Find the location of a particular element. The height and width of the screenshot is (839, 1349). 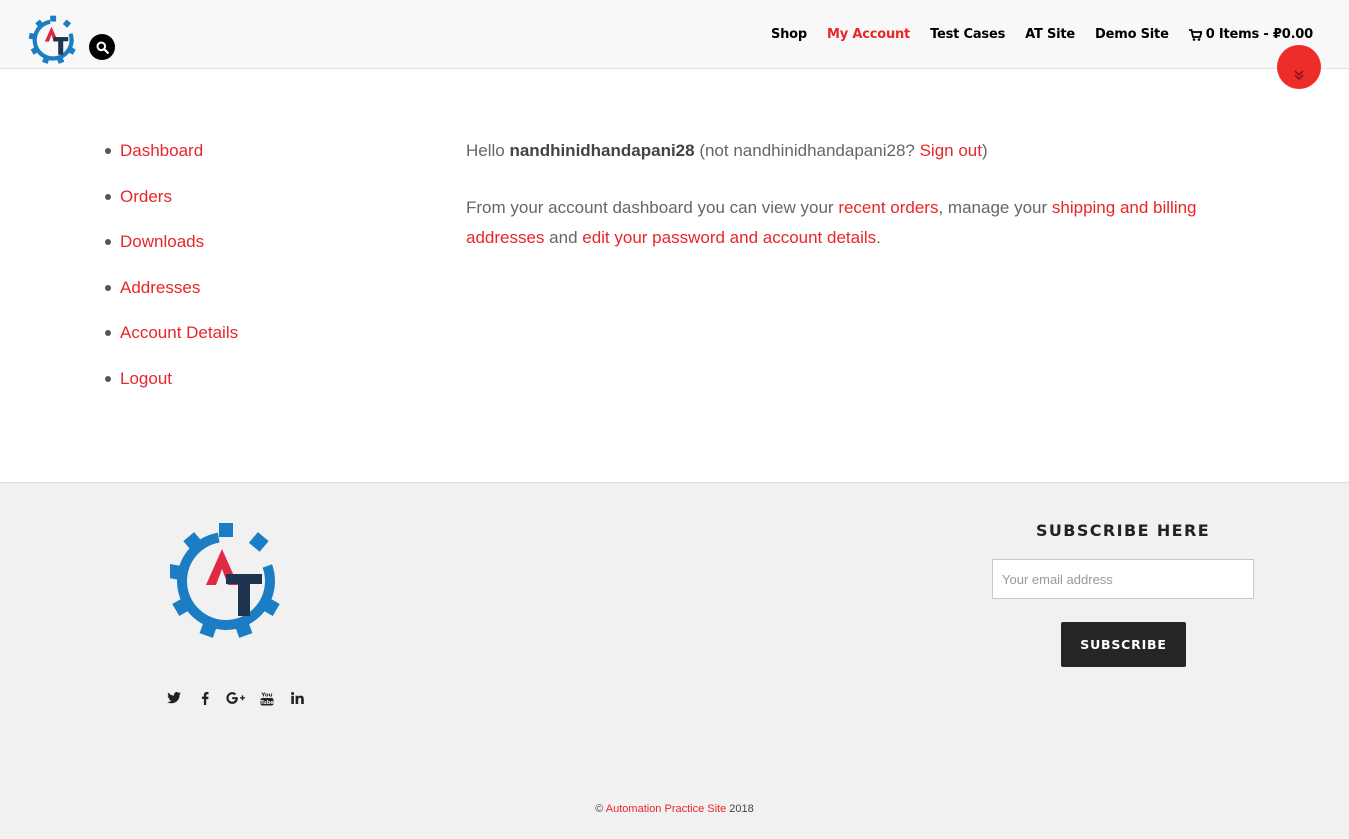

copyright-symbol: © is located at coordinates (600, 809).